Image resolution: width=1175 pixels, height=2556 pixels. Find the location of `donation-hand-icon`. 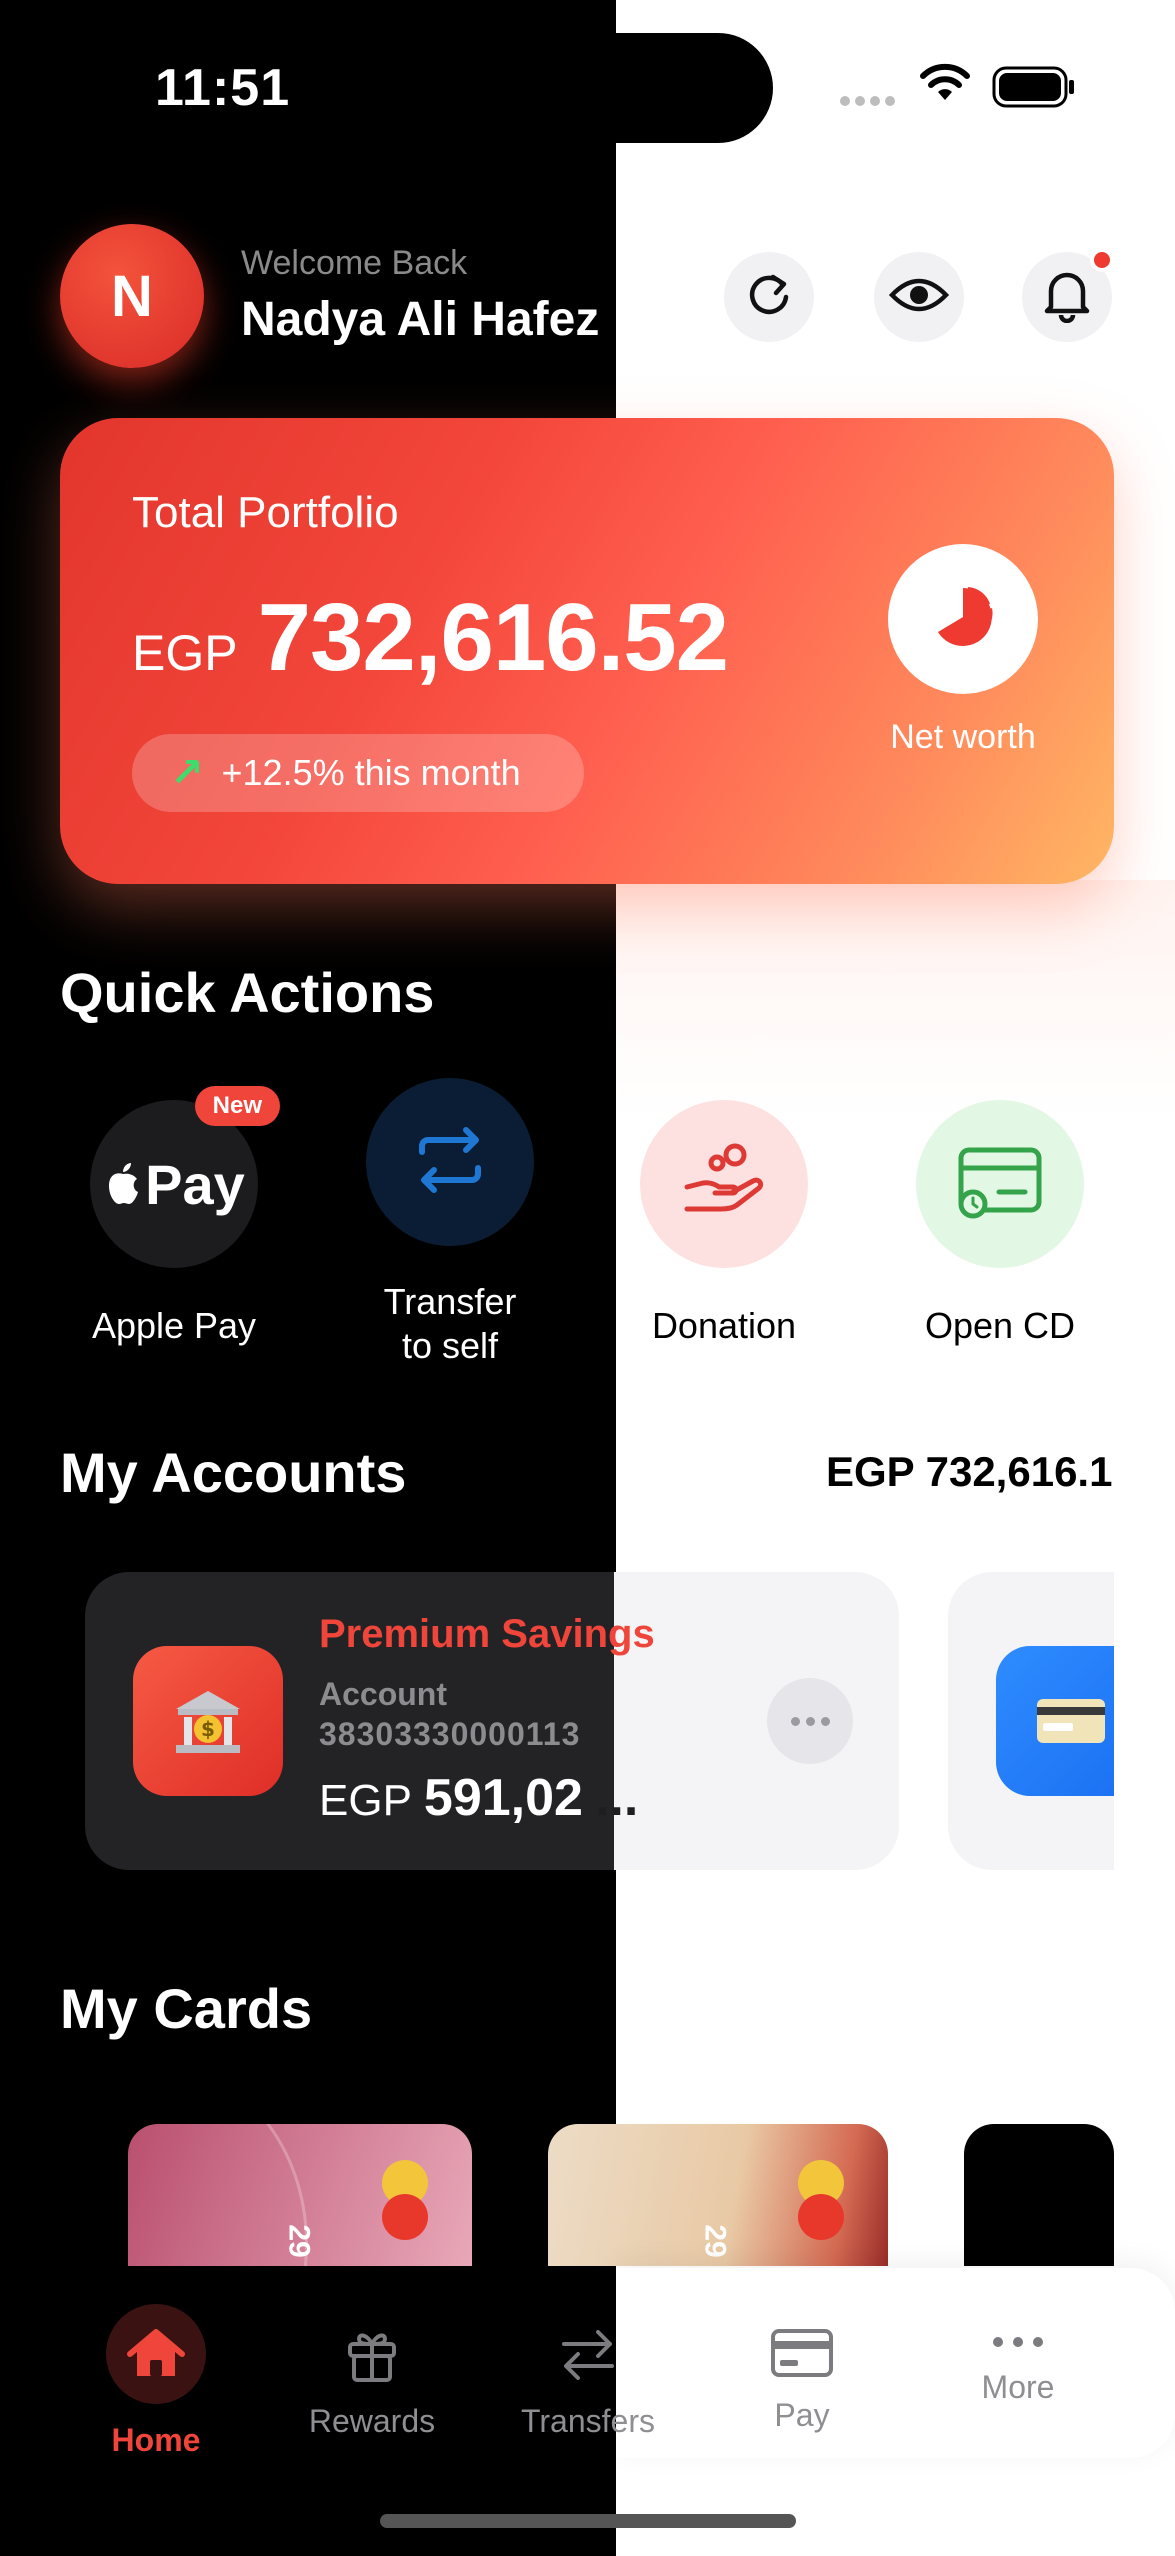

donation-hand-icon is located at coordinates (724, 1184).